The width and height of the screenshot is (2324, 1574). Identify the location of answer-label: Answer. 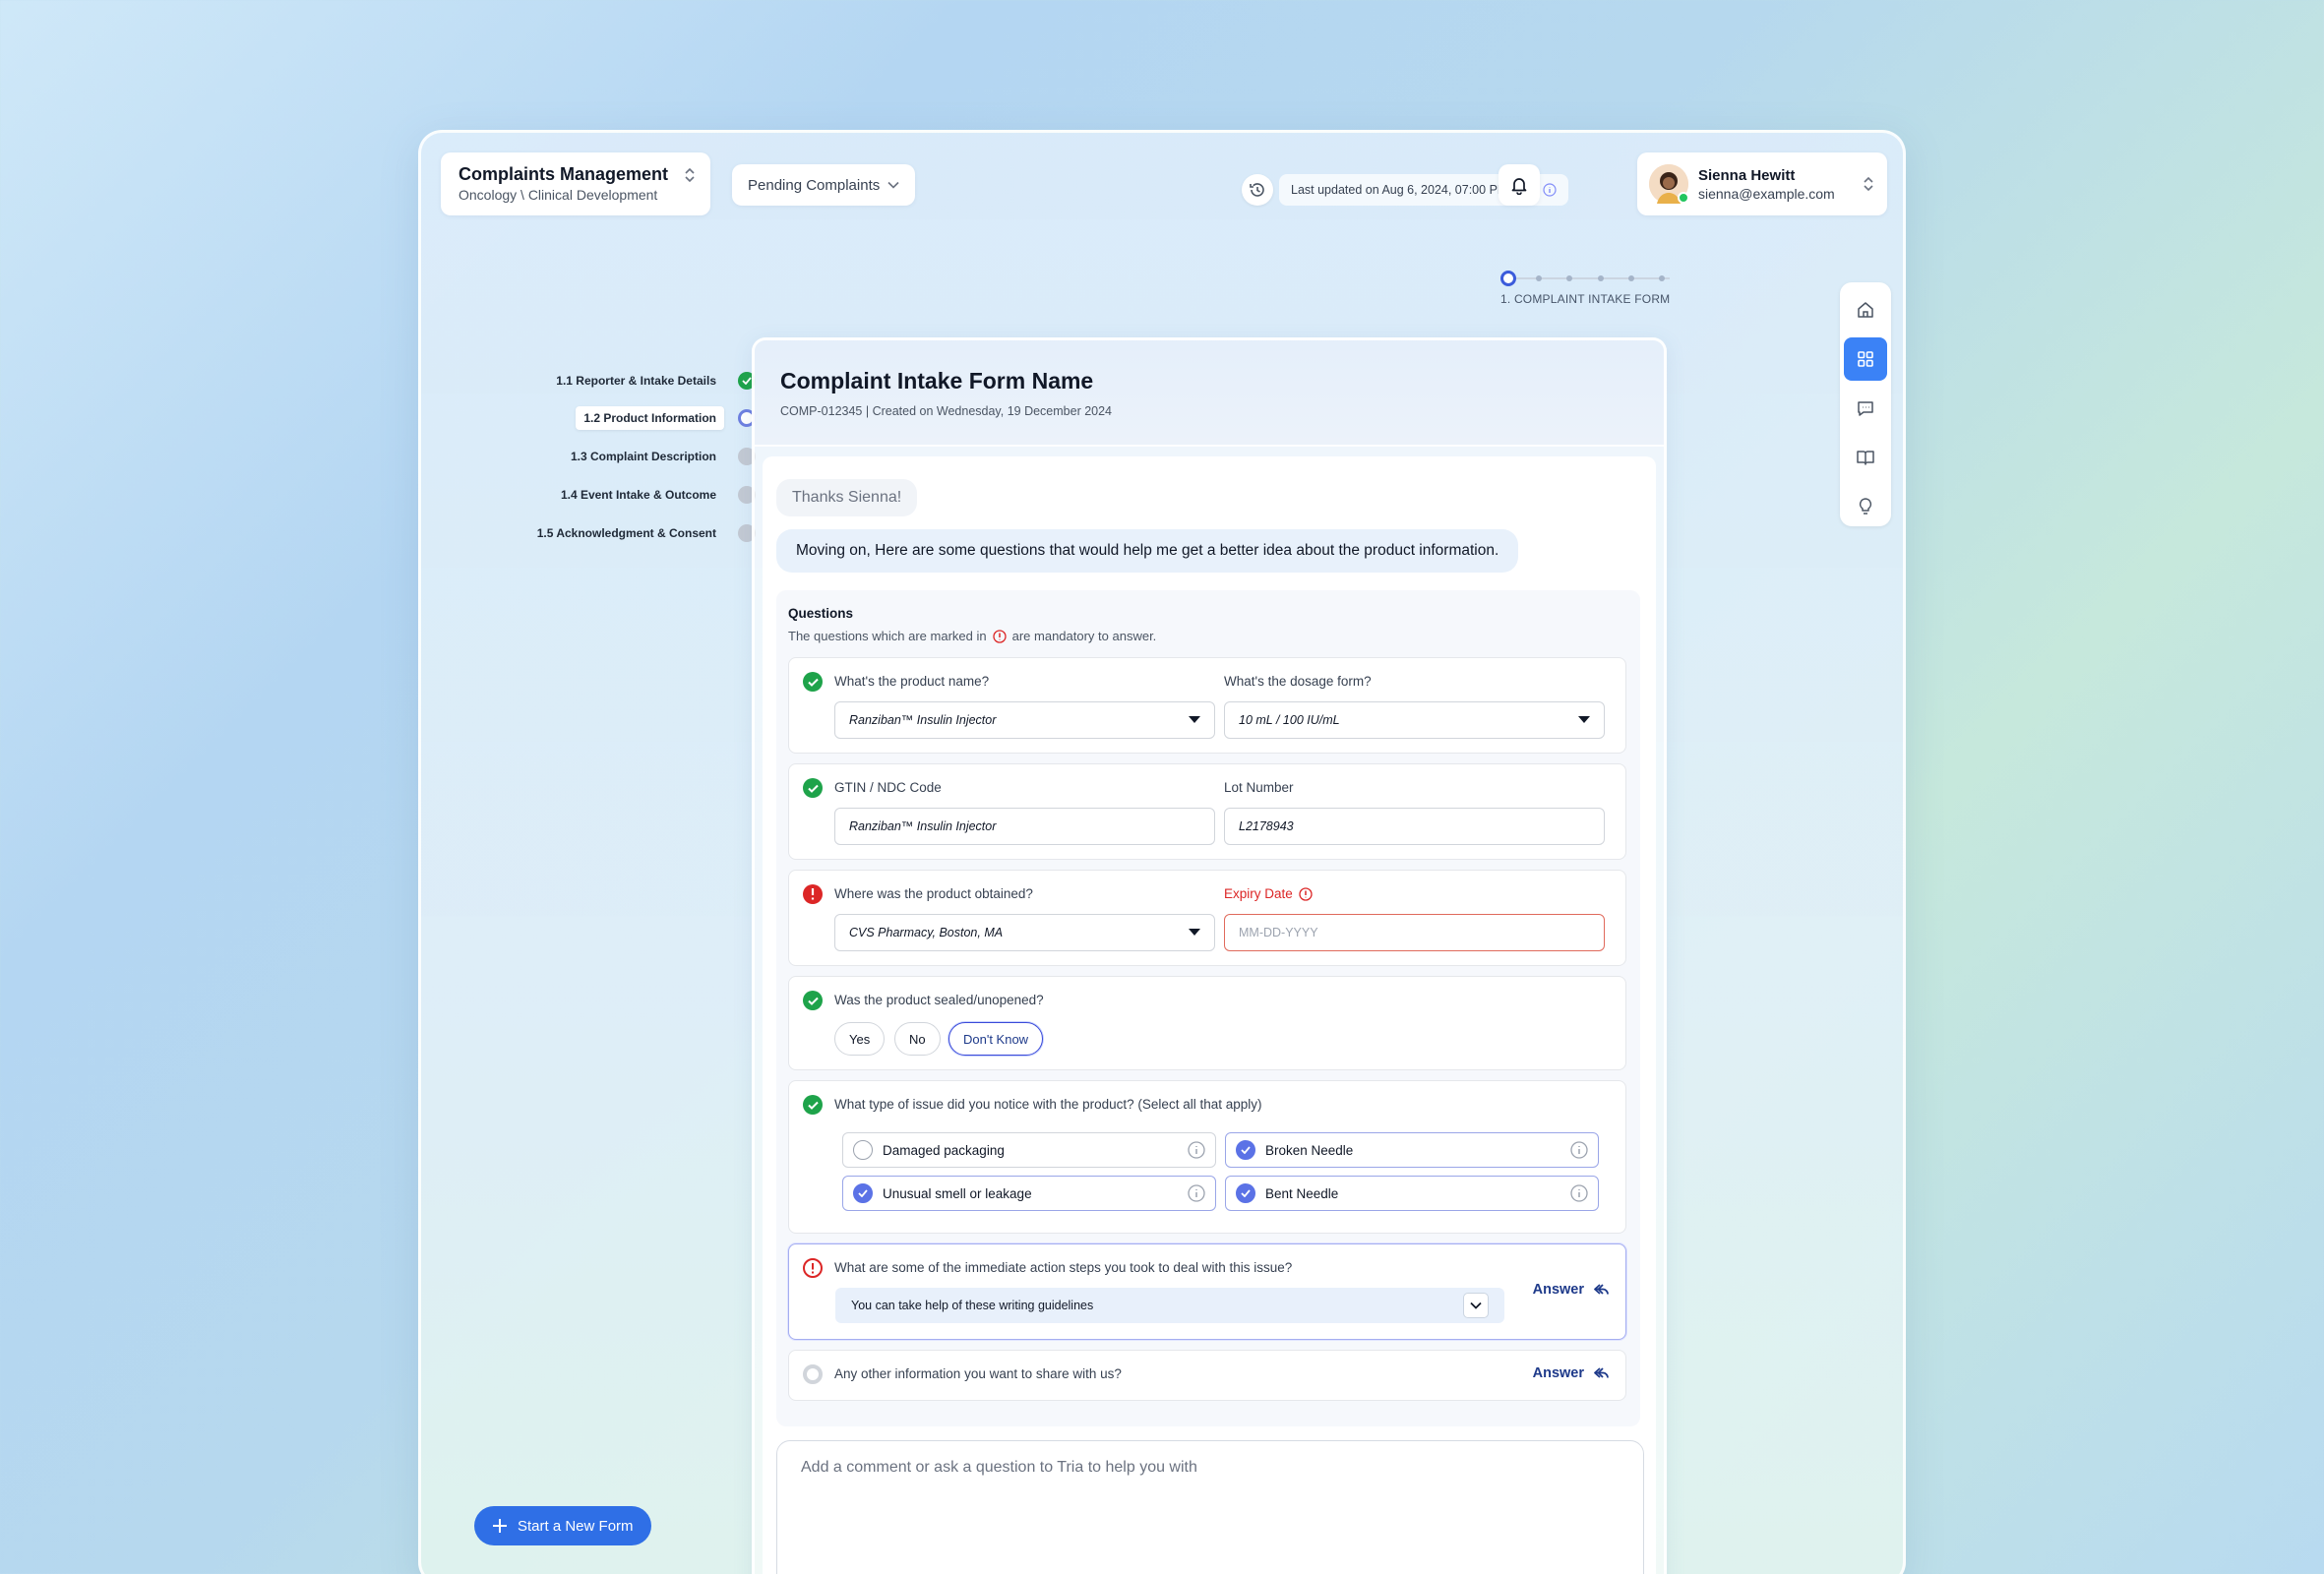
(1558, 1290).